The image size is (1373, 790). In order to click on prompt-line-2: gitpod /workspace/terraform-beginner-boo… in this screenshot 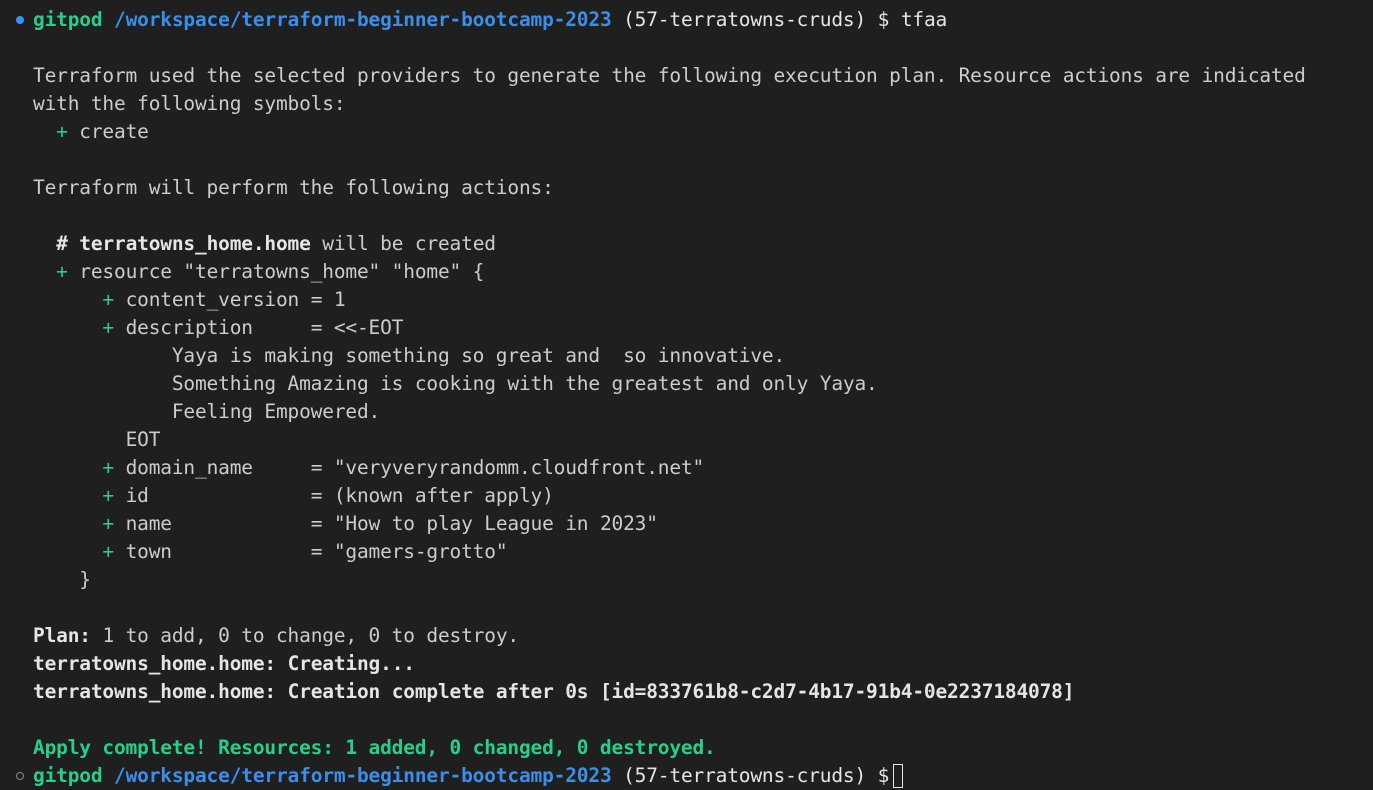, I will do `click(468, 776)`.